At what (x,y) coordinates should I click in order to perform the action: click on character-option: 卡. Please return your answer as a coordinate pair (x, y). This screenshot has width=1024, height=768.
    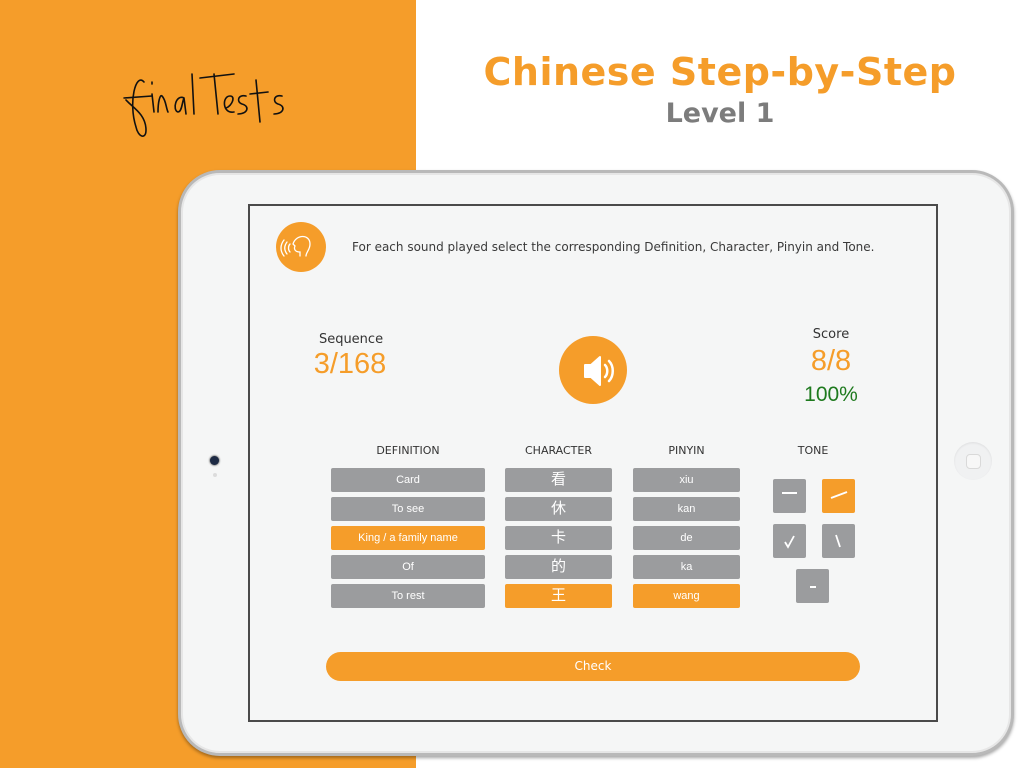
    Looking at the image, I should click on (558, 538).